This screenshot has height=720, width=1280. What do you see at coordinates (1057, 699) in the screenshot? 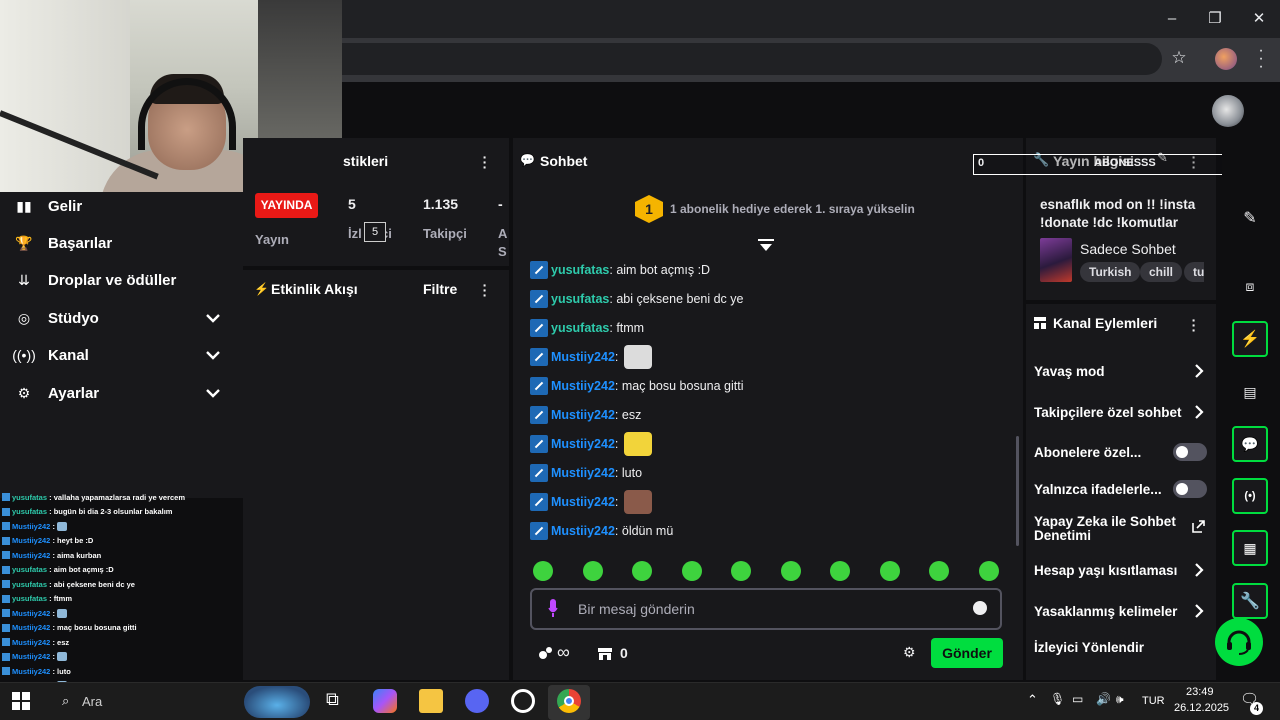
I see `microphone-icon: 🎙` at bounding box center [1057, 699].